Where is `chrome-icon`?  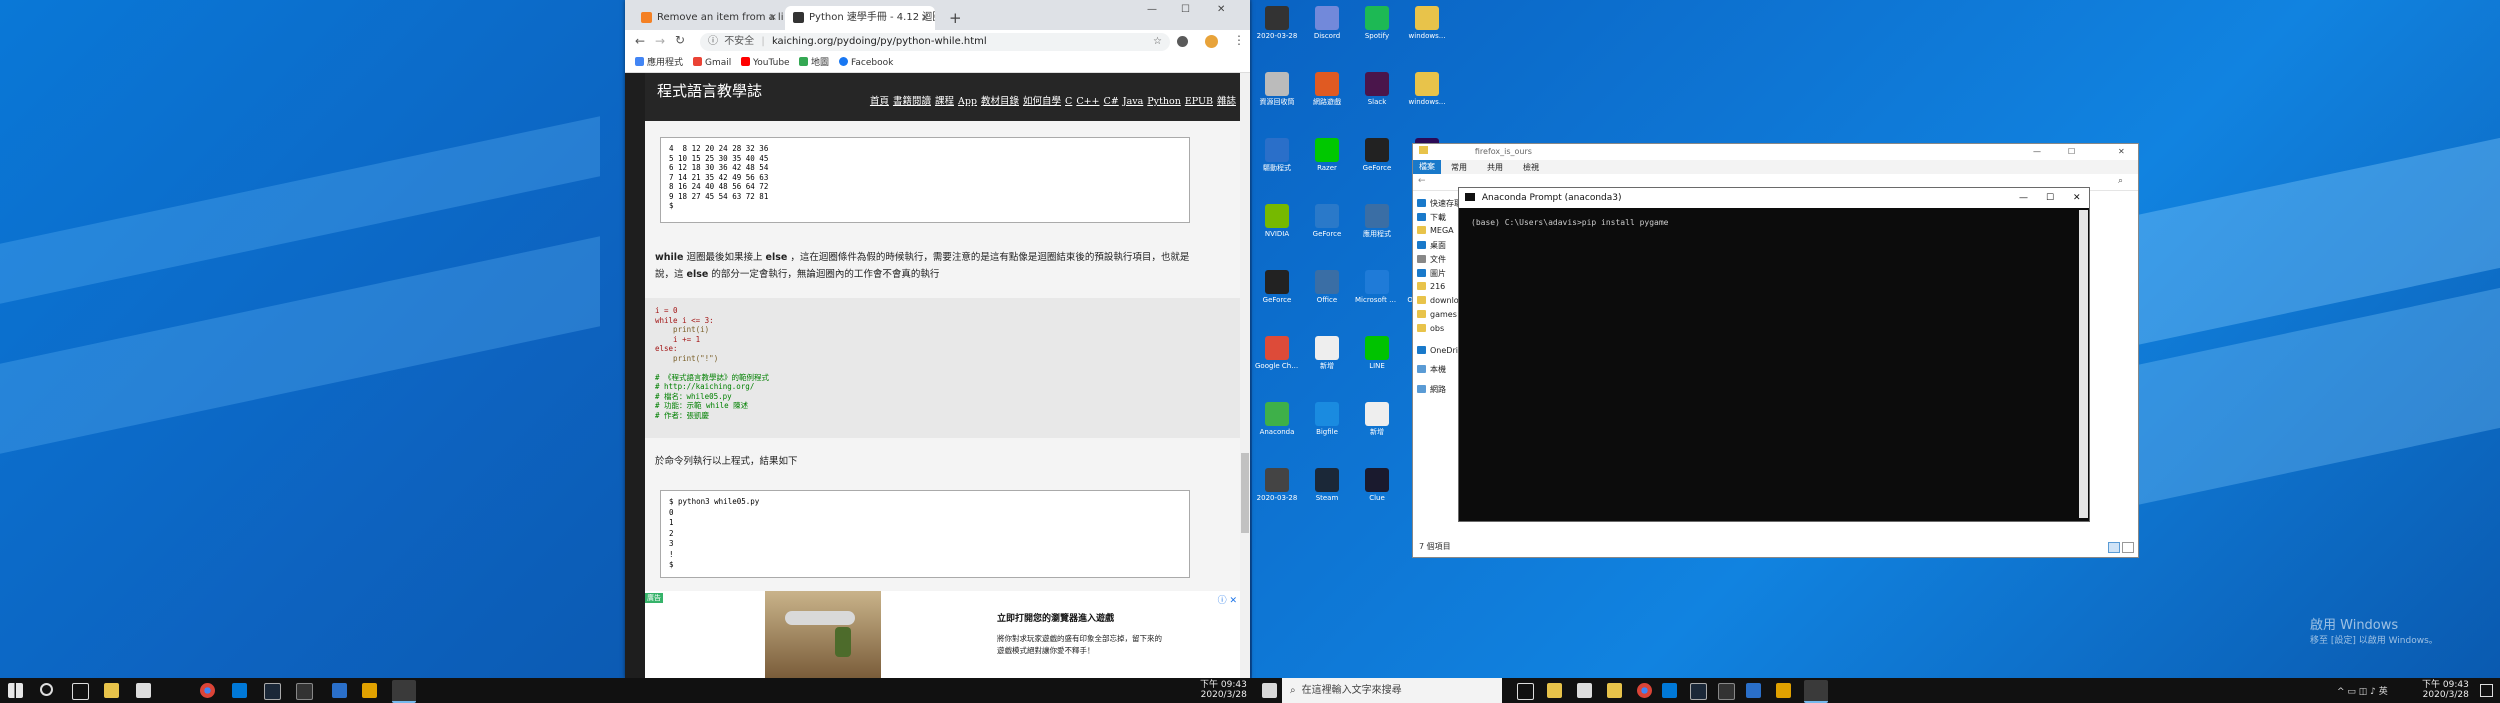 chrome-icon is located at coordinates (207, 690).